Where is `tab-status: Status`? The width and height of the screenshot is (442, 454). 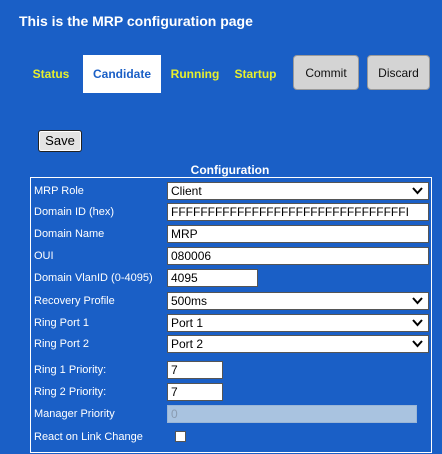
tab-status: Status is located at coordinates (51, 74).